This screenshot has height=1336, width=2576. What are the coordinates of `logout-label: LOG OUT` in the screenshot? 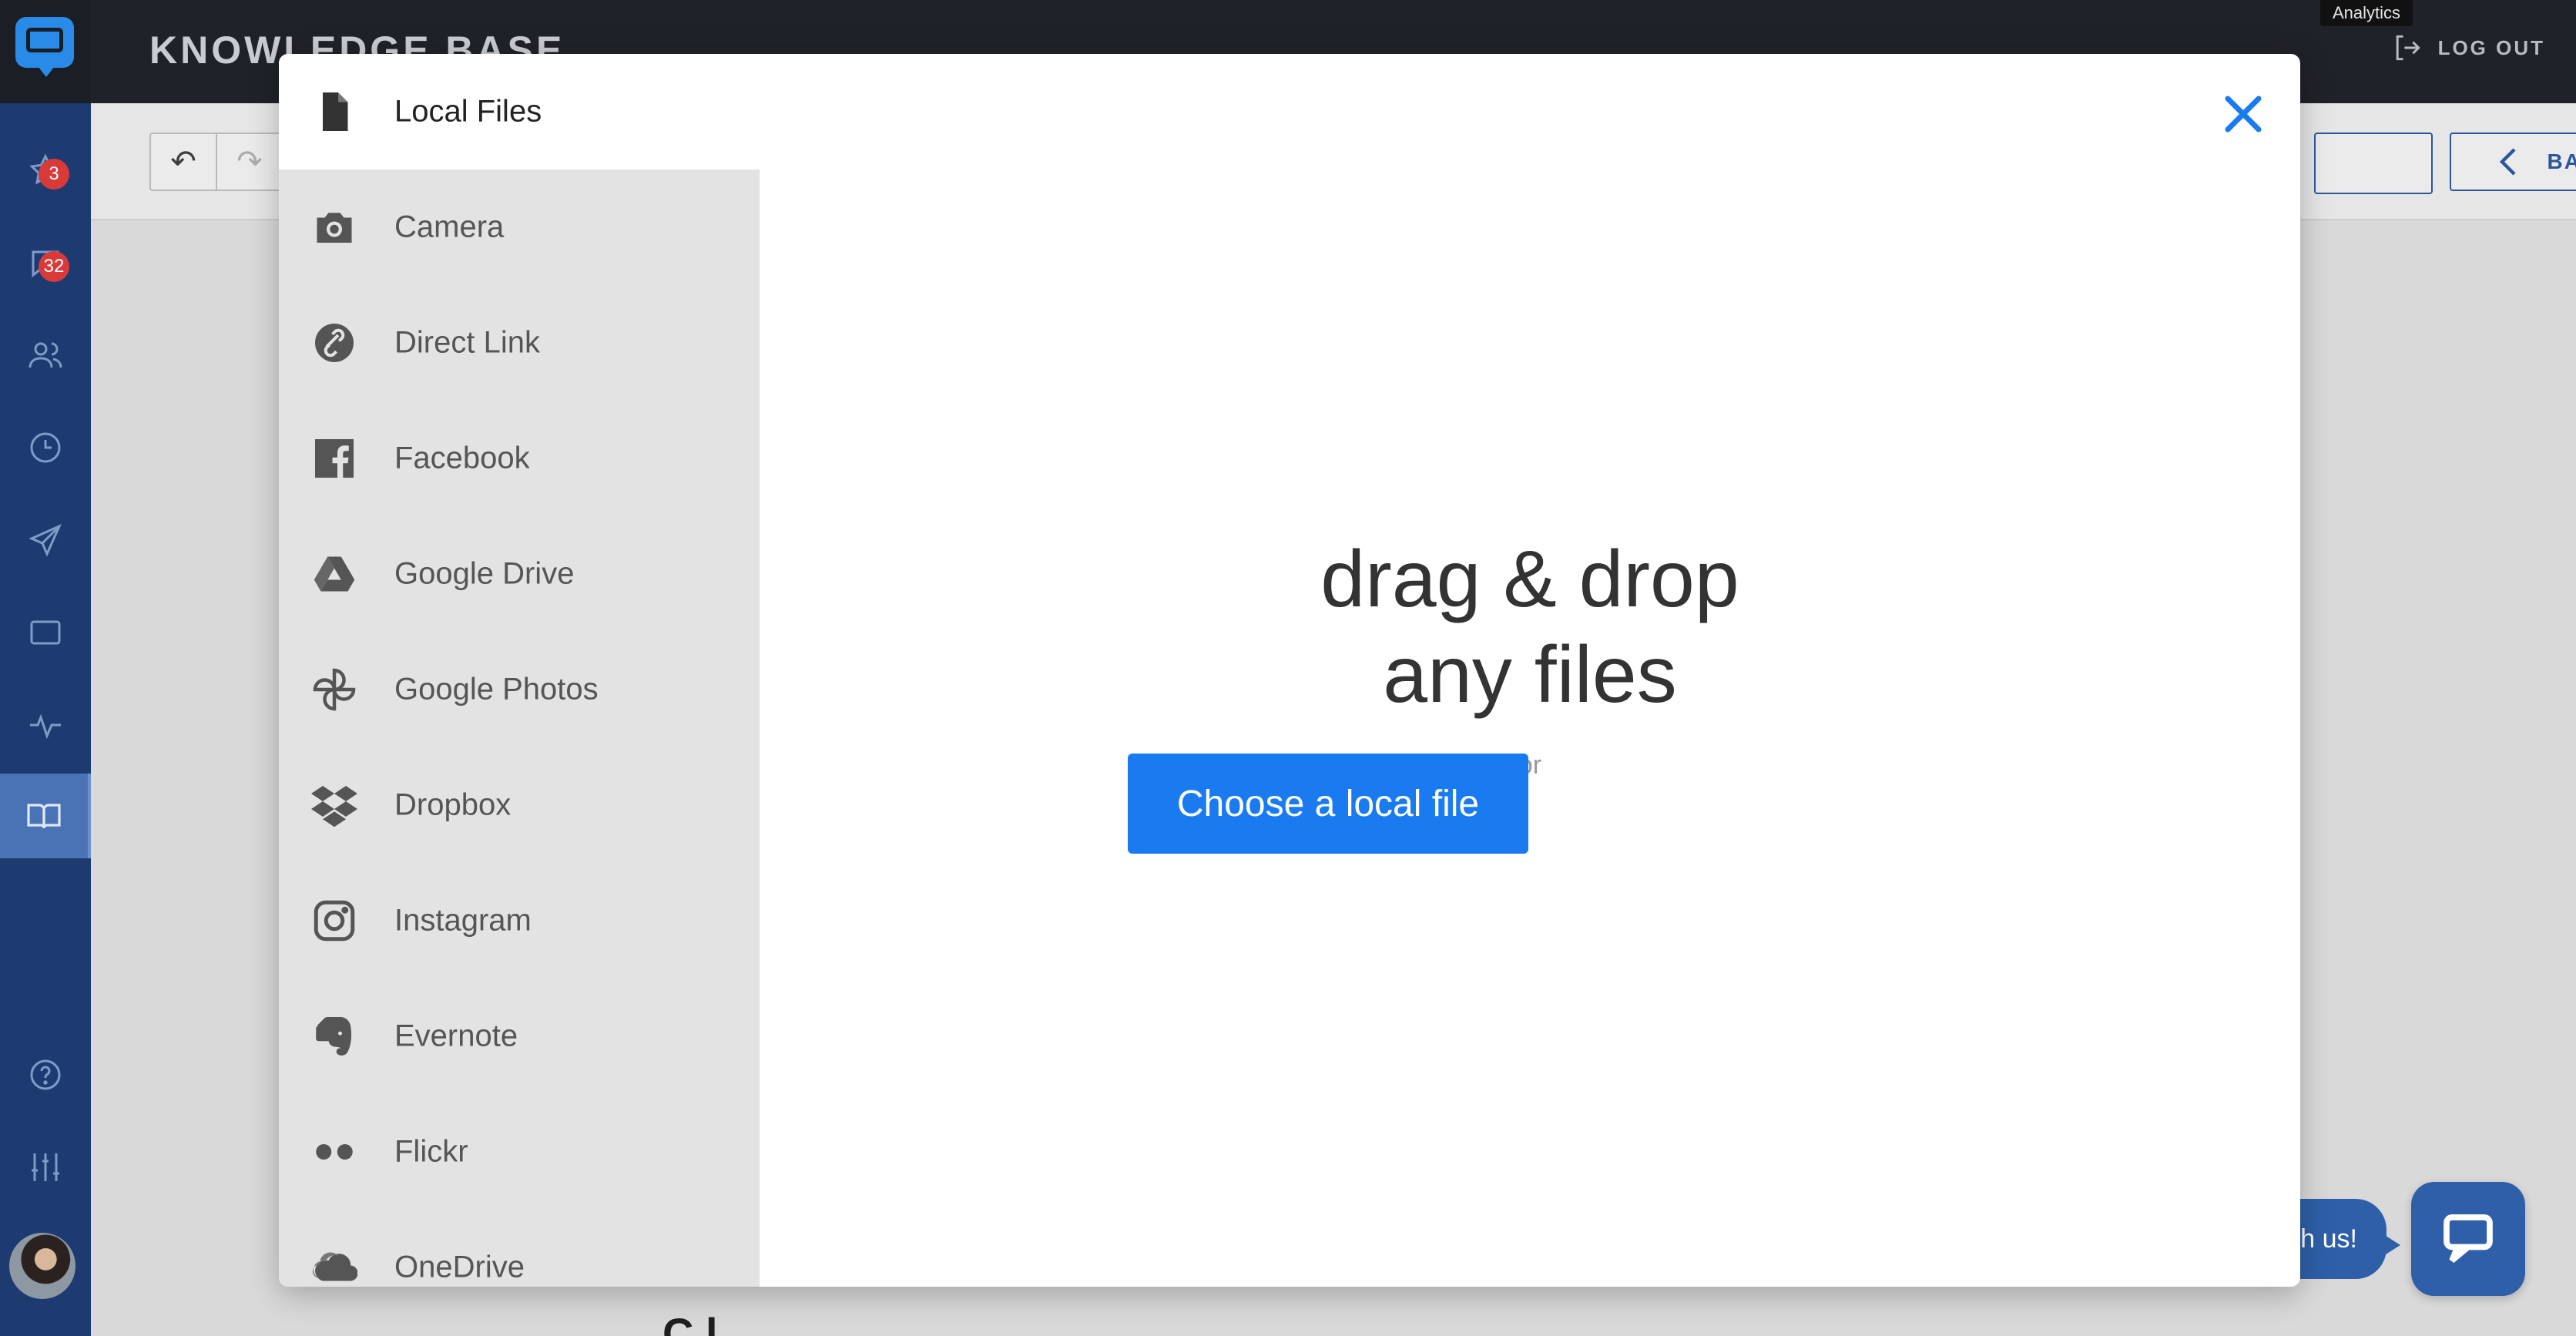 It's located at (2491, 47).